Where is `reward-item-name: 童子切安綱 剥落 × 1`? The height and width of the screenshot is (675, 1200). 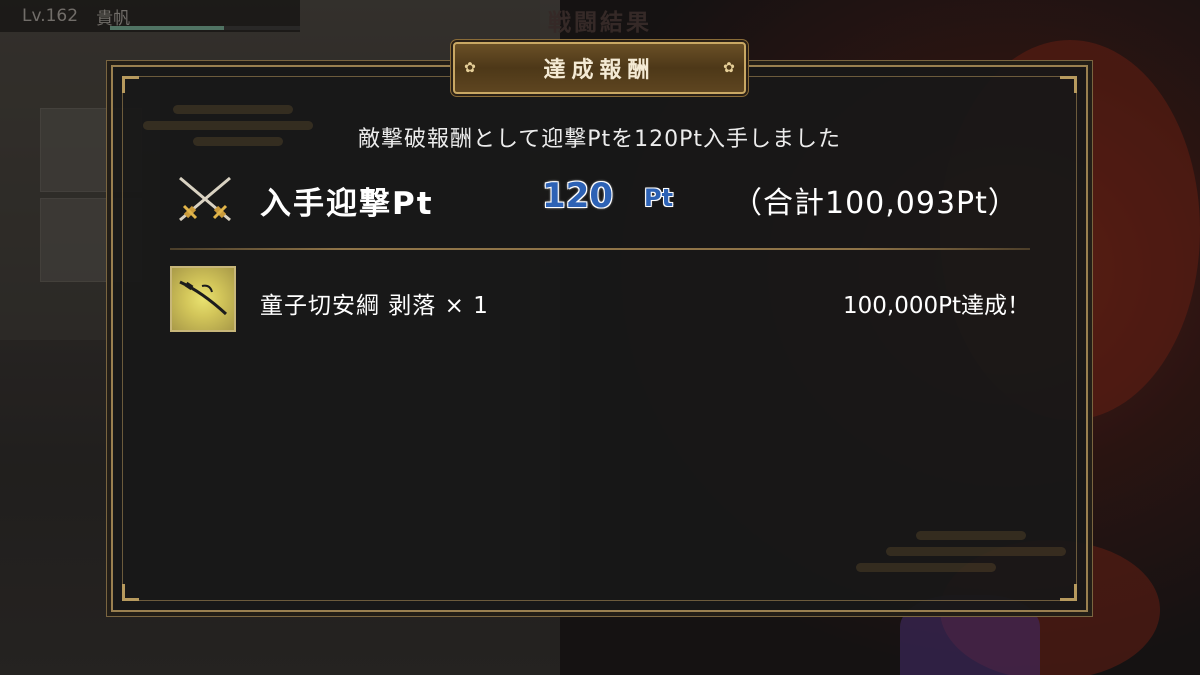 reward-item-name: 童子切安綱 剥落 × 1 is located at coordinates (374, 306).